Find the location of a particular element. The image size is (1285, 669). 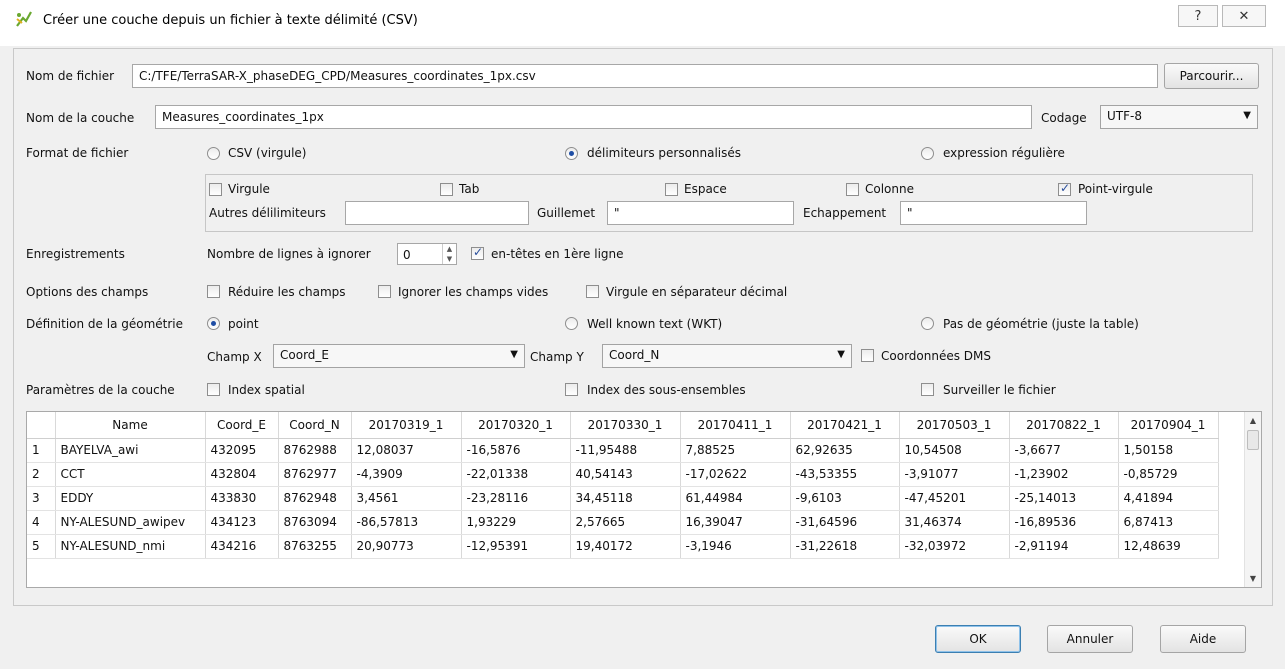

column-header: 20170503_1 is located at coordinates (954, 425).